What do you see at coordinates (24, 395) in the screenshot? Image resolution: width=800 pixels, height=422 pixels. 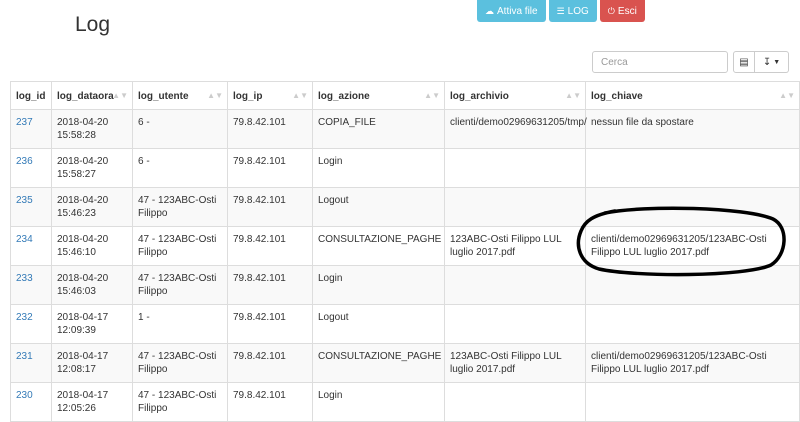 I see `log-id-link: 230` at bounding box center [24, 395].